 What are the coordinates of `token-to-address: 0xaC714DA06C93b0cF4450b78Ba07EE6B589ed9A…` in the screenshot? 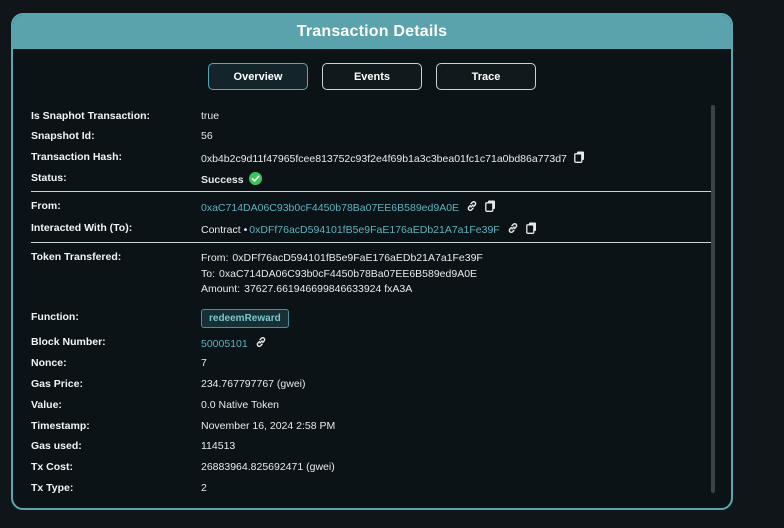 It's located at (348, 273).